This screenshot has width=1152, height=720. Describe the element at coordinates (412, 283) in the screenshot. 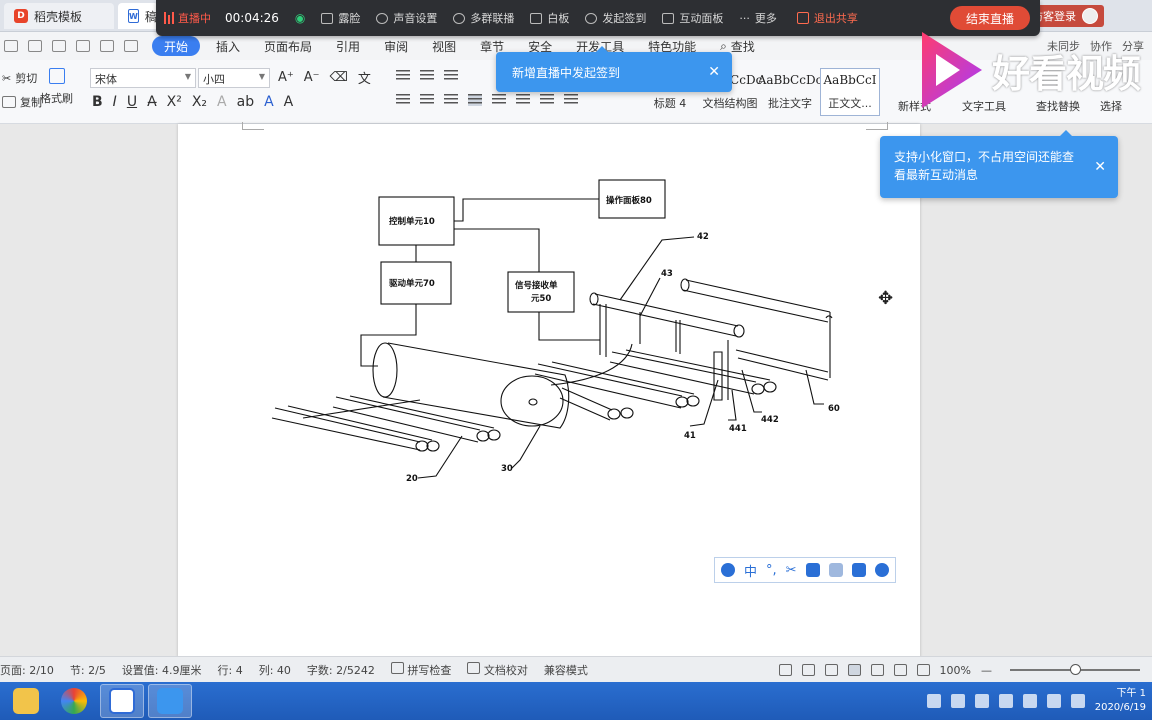

I see `drive-unit-label: 驱动单元70` at that location.